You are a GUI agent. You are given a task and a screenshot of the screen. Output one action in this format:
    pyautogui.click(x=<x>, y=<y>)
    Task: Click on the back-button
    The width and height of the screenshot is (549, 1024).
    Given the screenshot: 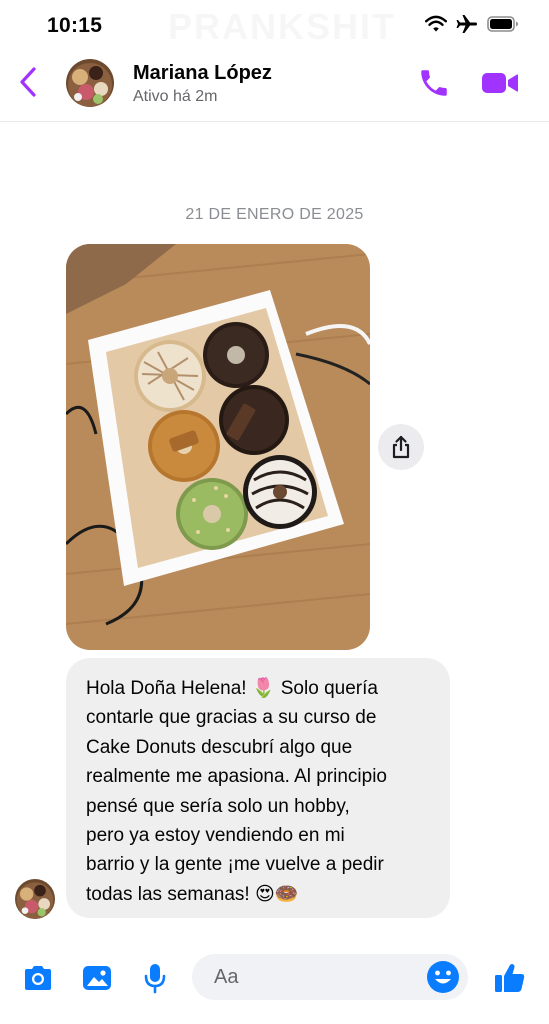 What is the action you would take?
    pyautogui.click(x=28, y=82)
    